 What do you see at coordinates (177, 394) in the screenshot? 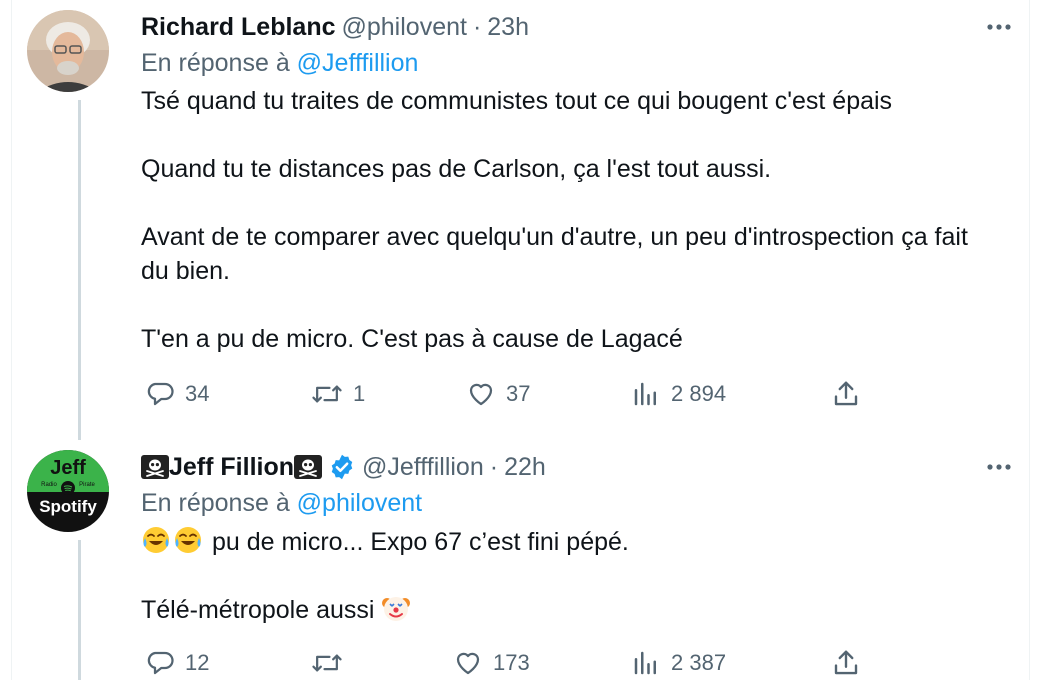
I see `reply-button: 34` at bounding box center [177, 394].